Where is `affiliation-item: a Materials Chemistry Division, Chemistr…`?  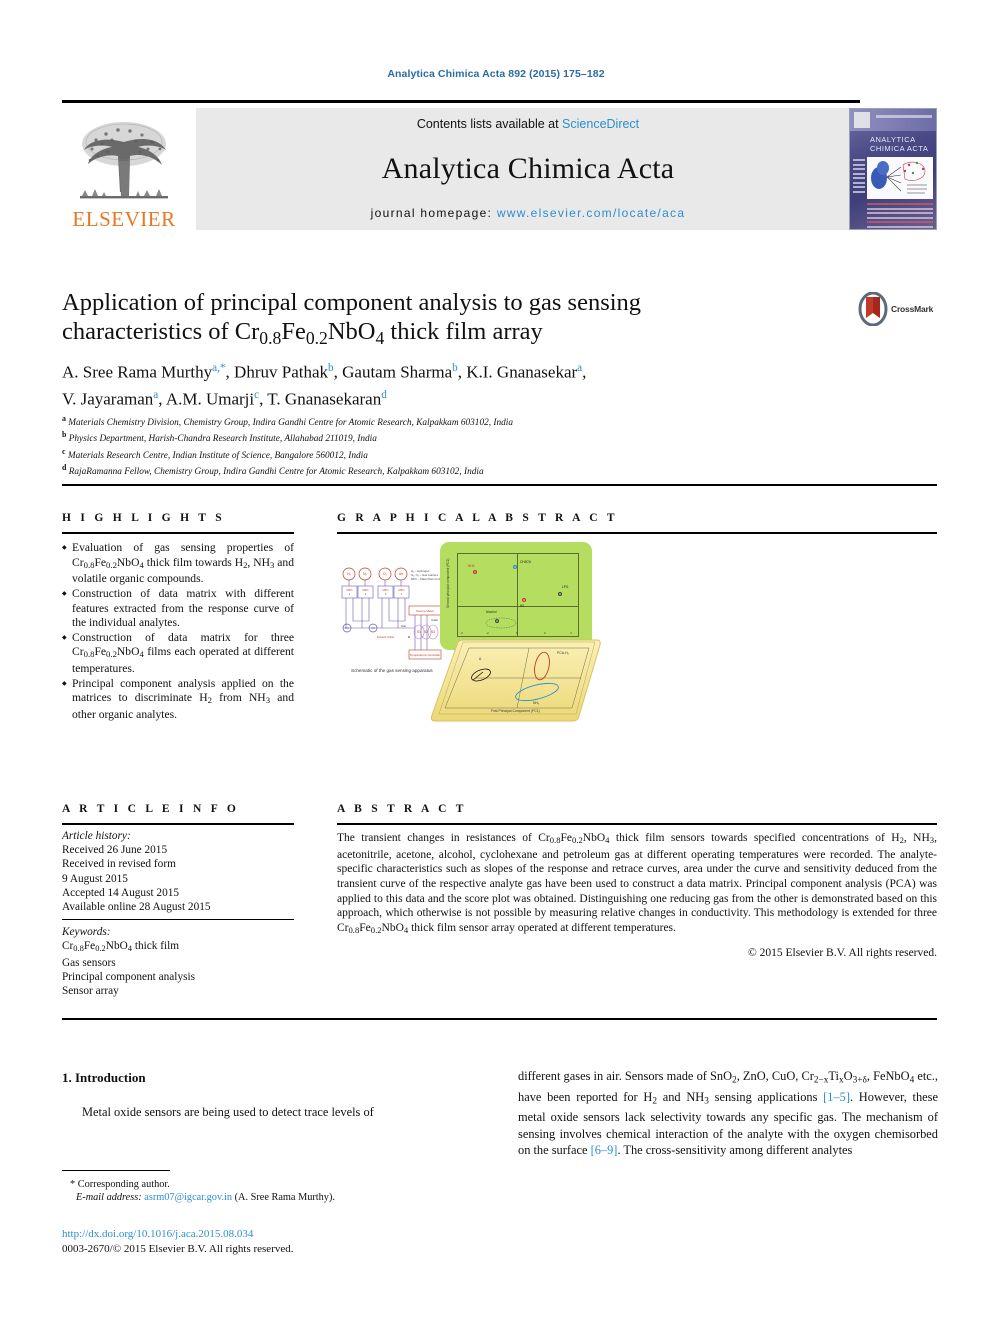 affiliation-item: a Materials Chemistry Division, Chemistr… is located at coordinates (462, 421).